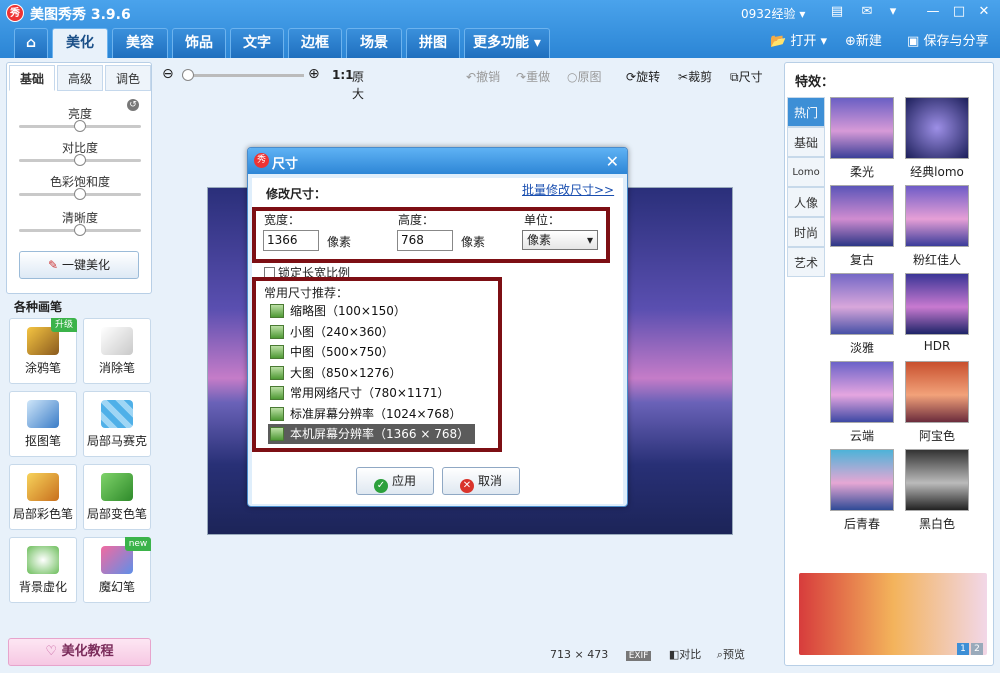 The height and width of the screenshot is (673, 1000). Describe the element at coordinates (362, 393) in the screenshot. I see `preset-web: 常用网络尺寸（780×1171）` at that location.